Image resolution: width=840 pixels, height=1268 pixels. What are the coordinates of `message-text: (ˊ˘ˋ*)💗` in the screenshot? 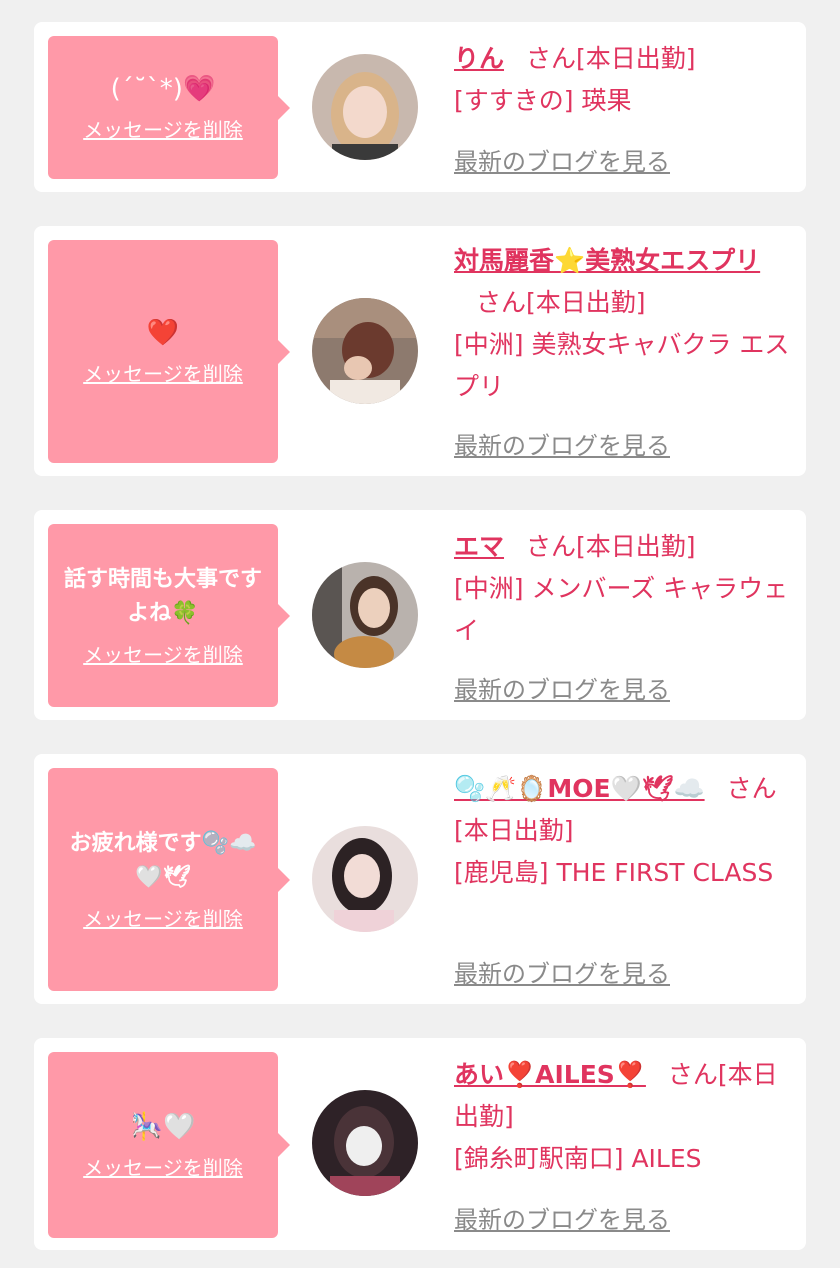 It's located at (163, 89).